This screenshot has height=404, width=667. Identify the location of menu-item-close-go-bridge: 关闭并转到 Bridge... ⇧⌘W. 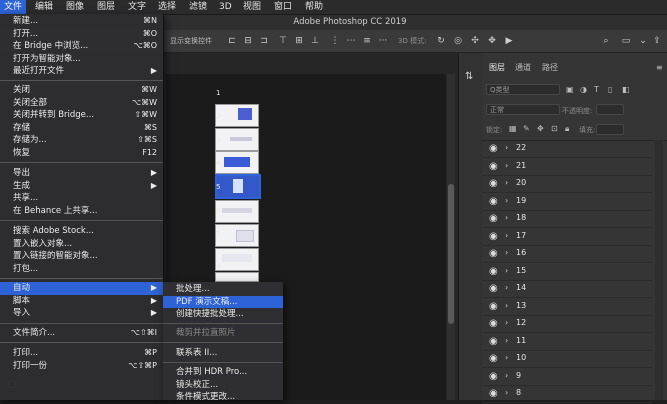
(81, 115).